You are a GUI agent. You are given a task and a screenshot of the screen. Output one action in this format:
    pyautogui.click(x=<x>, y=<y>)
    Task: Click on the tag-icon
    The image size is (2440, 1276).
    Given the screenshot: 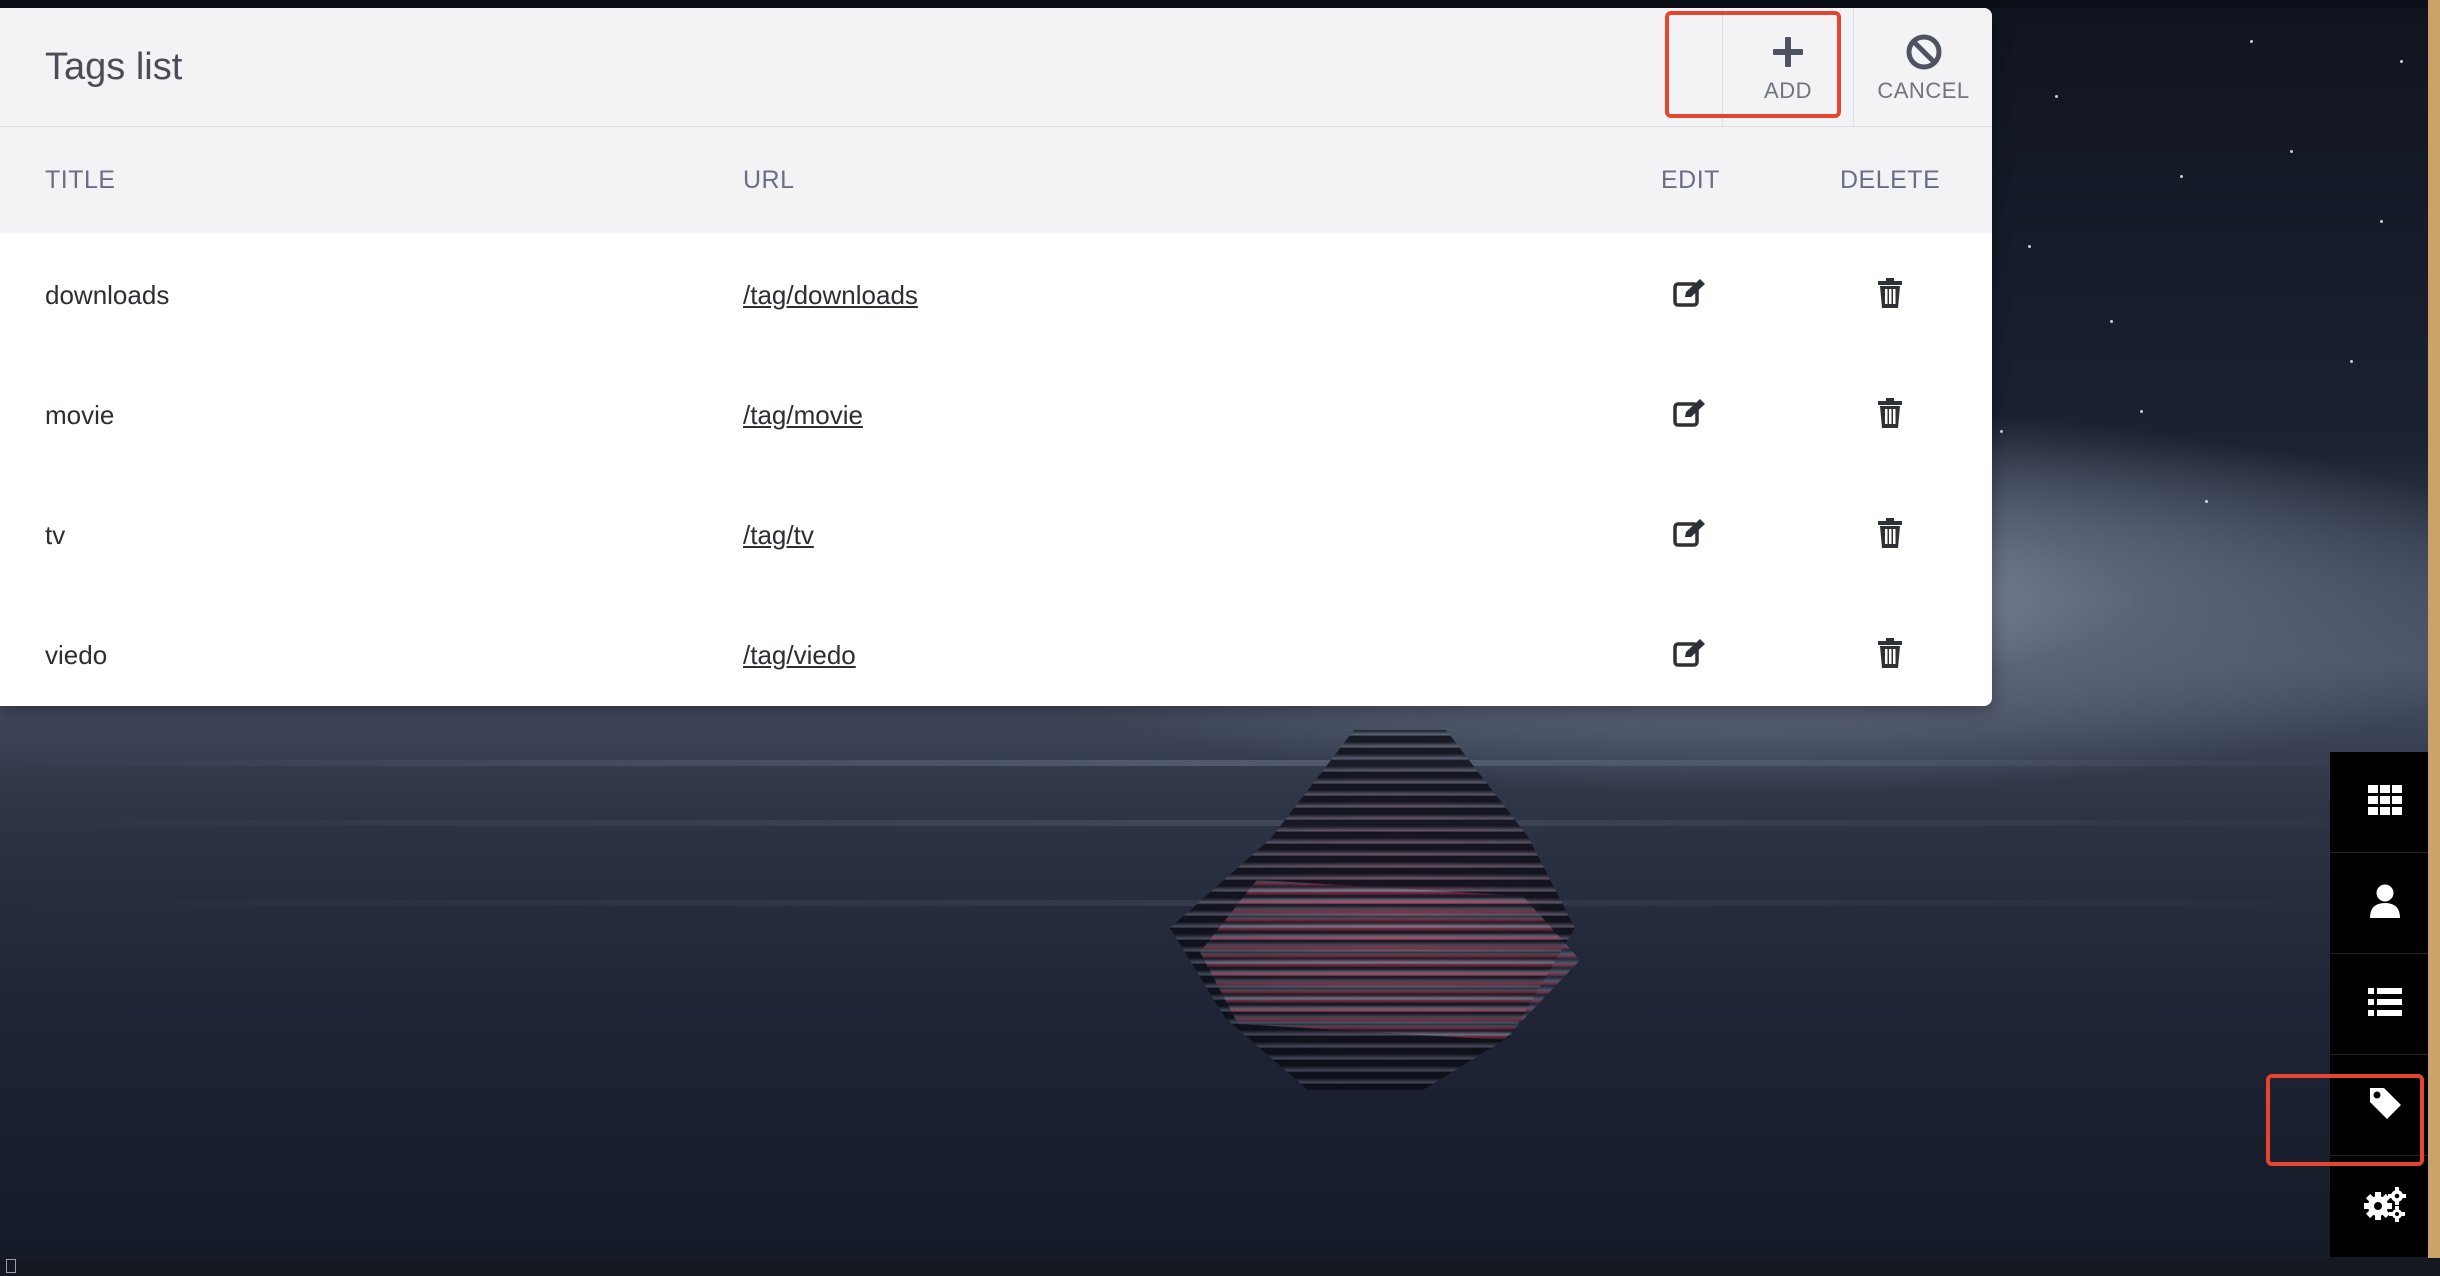 What is the action you would take?
    pyautogui.click(x=2385, y=1105)
    